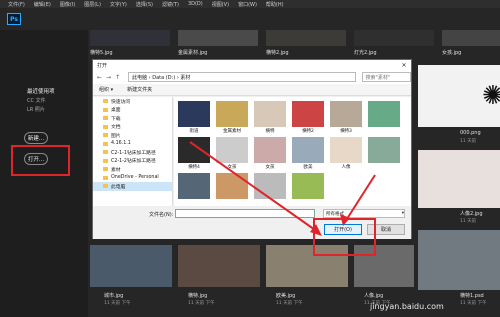  Describe the element at coordinates (118, 4) in the screenshot. I see `menu-item: 文字(Y)` at that location.